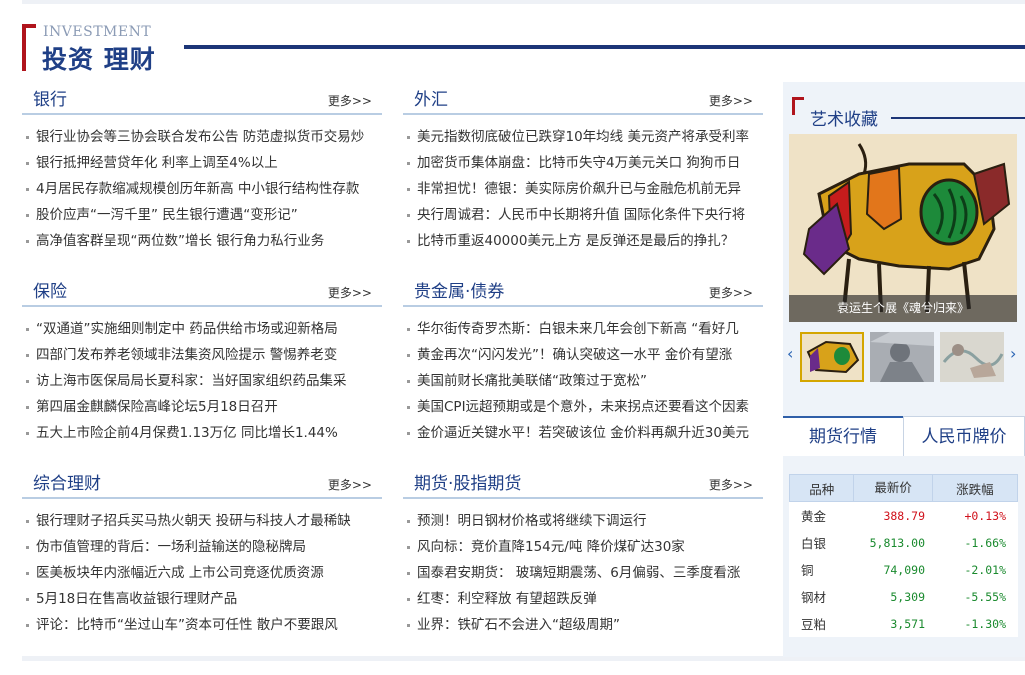 This screenshot has height=675, width=1025. I want to click on commodity-name: 铜, so click(807, 570).